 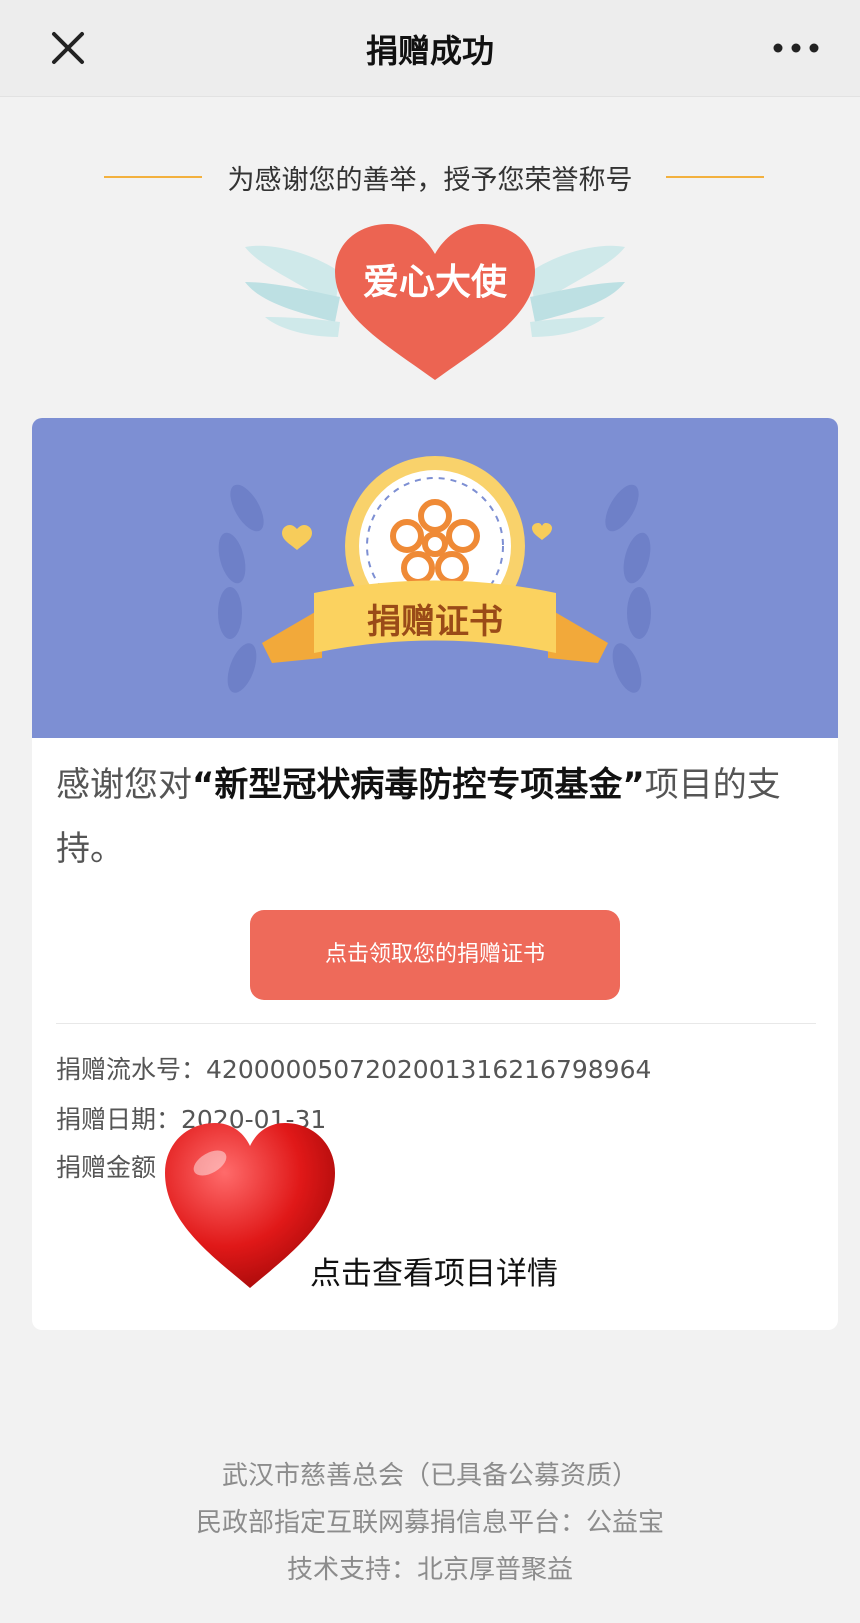 What do you see at coordinates (434, 1270) in the screenshot?
I see `view-project-detail-link: 点击查看项目详情` at bounding box center [434, 1270].